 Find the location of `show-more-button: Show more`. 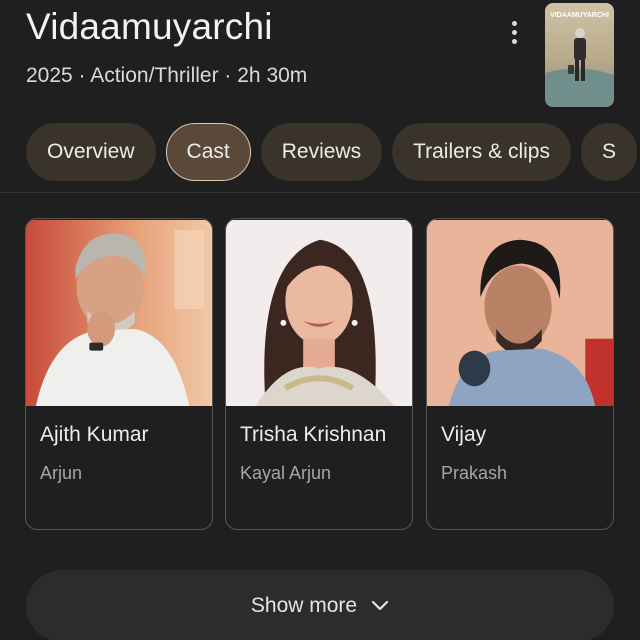

show-more-button: Show more is located at coordinates (320, 605).